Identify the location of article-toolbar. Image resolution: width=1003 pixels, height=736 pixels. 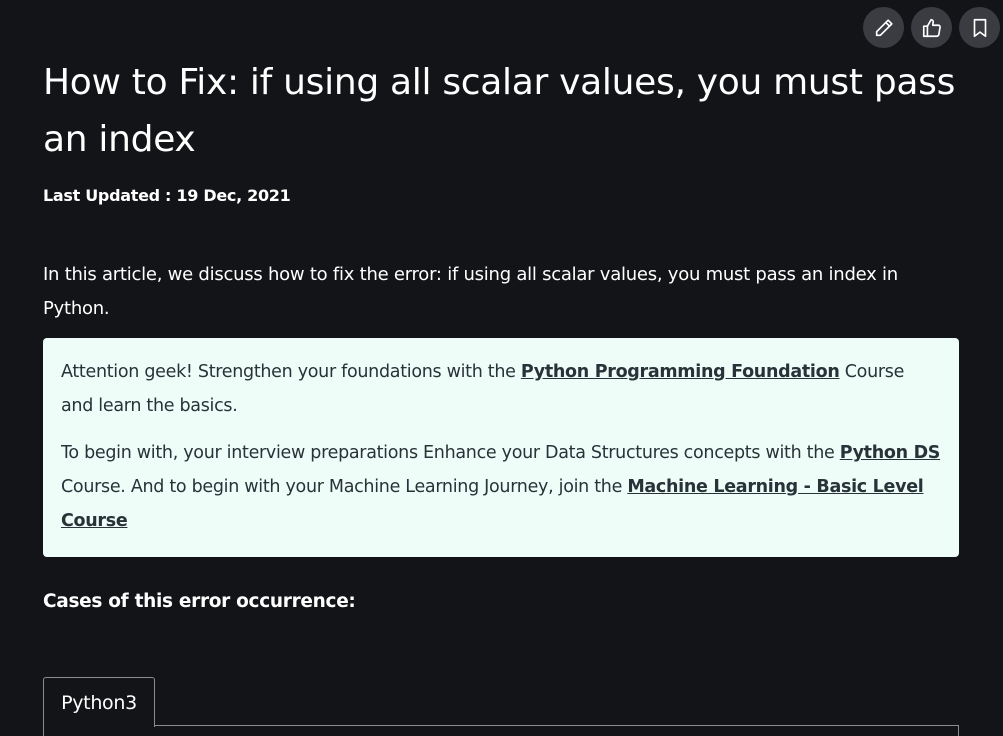
(931, 27).